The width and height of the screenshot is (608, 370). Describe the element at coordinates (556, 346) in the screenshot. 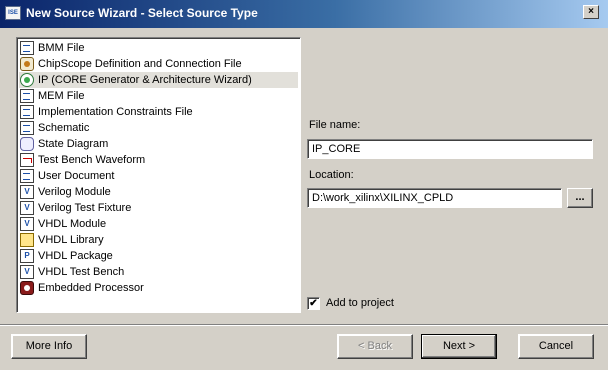

I see `cancel-button: Cancel` at that location.